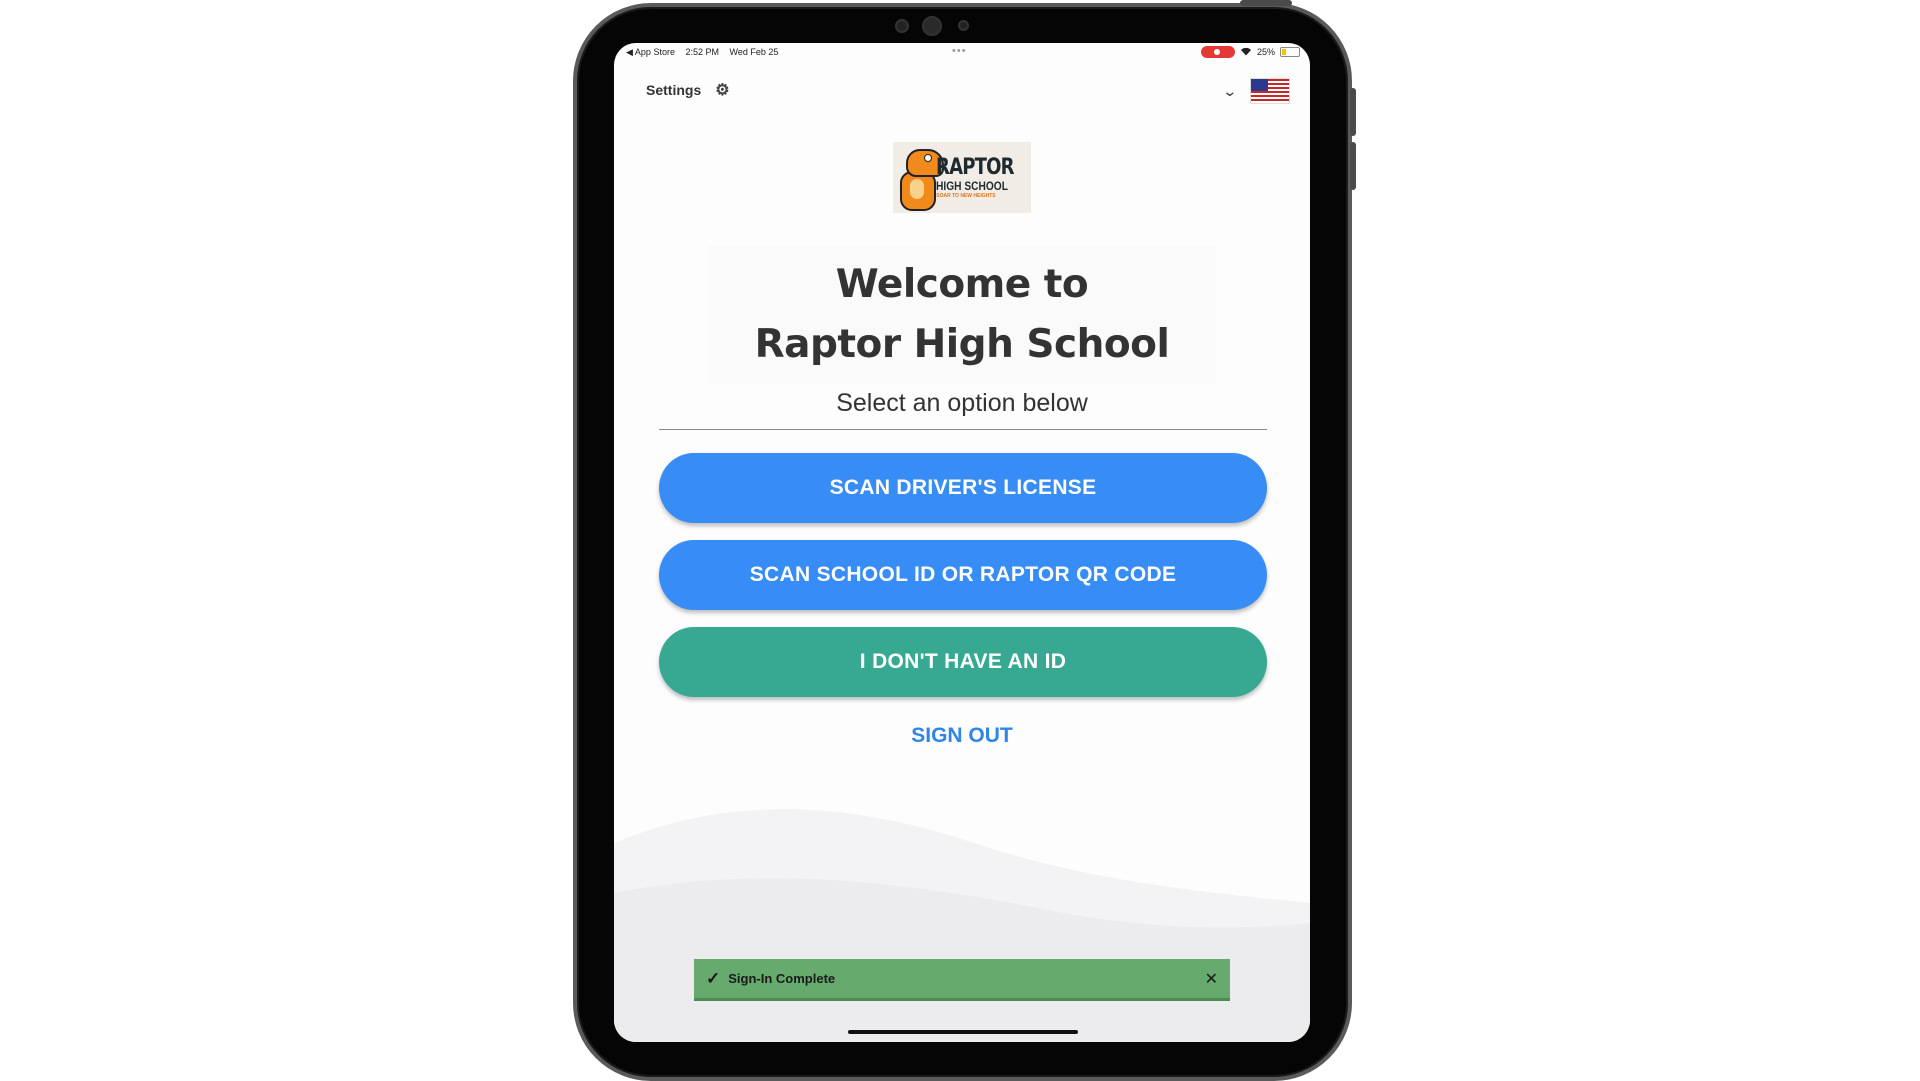 The width and height of the screenshot is (1920, 1081). What do you see at coordinates (754, 52) in the screenshot?
I see `status-date: Wed Feb 25` at bounding box center [754, 52].